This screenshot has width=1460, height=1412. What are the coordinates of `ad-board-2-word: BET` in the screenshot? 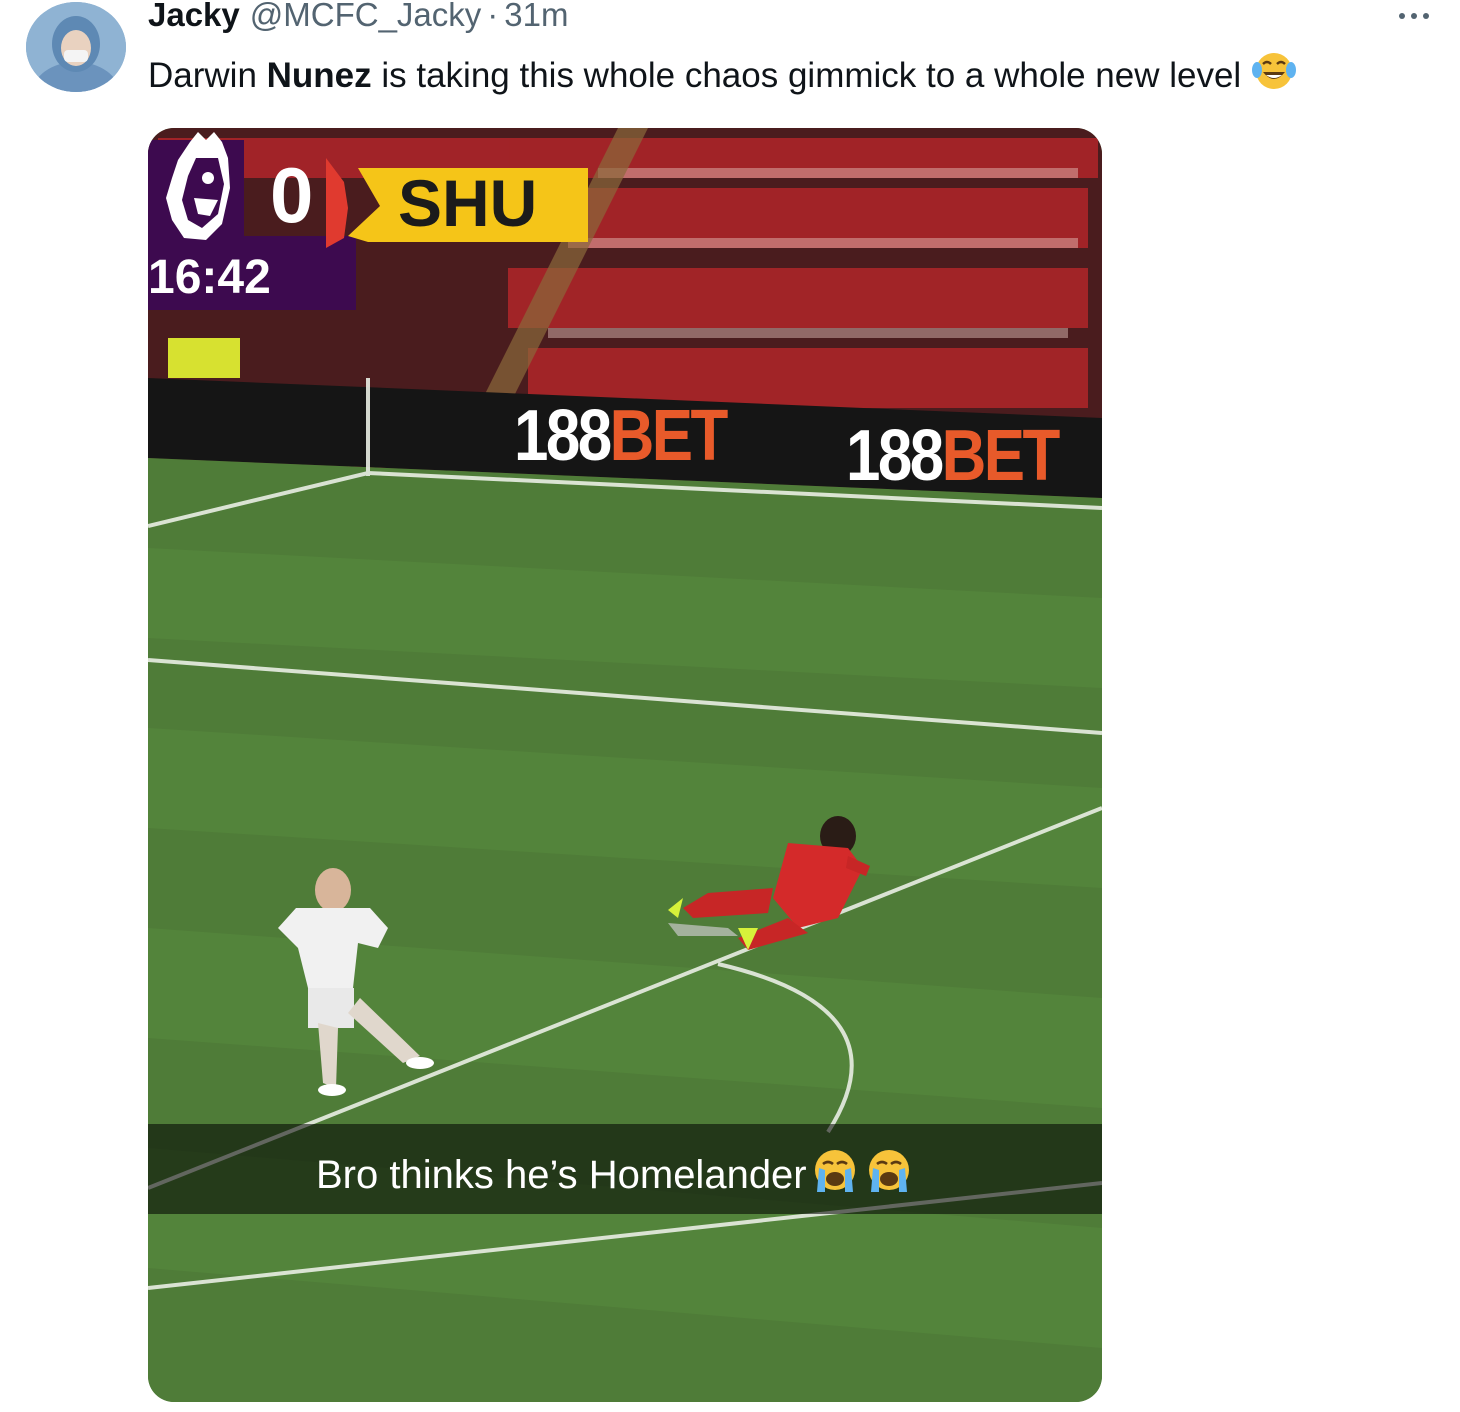 It's located at (1001, 456).